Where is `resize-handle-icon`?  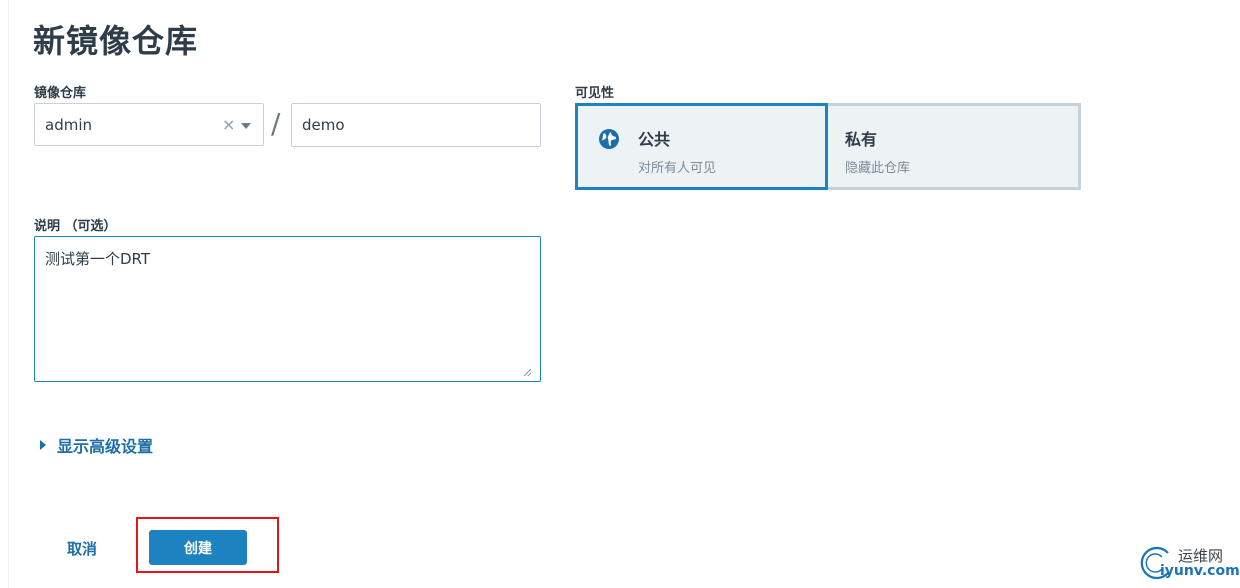
resize-handle-icon is located at coordinates (527, 372).